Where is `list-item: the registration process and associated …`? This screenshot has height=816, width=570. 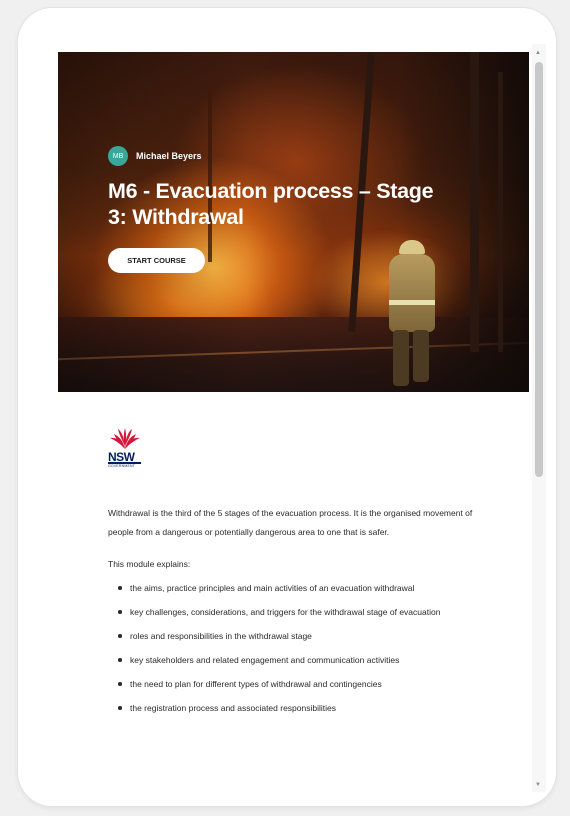 list-item: the registration process and associated … is located at coordinates (303, 708).